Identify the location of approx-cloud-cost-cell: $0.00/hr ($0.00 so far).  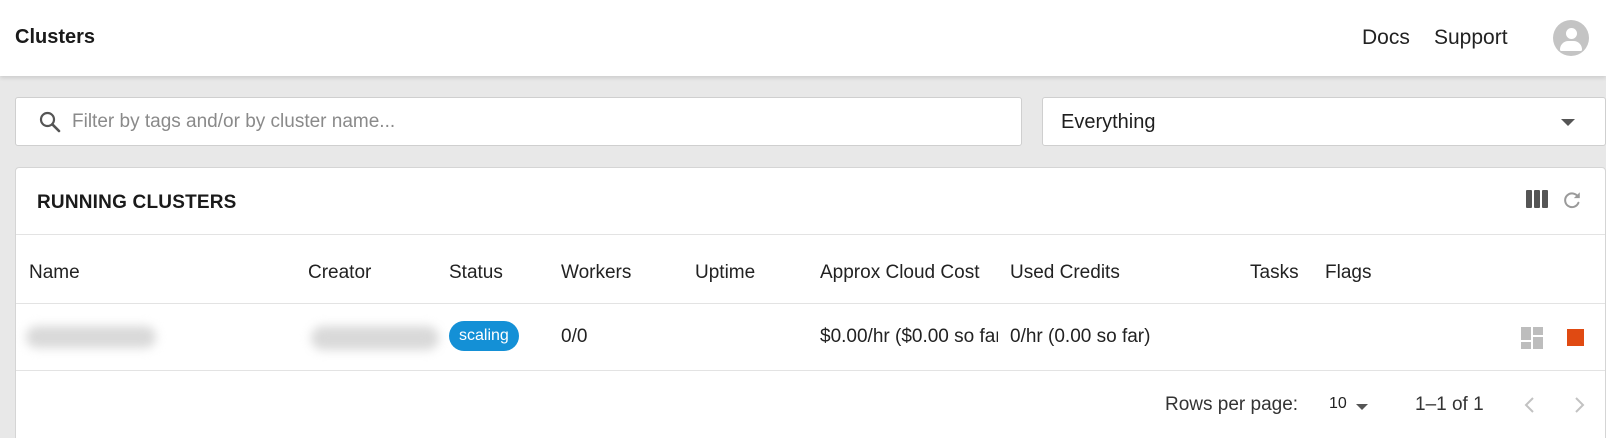
(909, 336).